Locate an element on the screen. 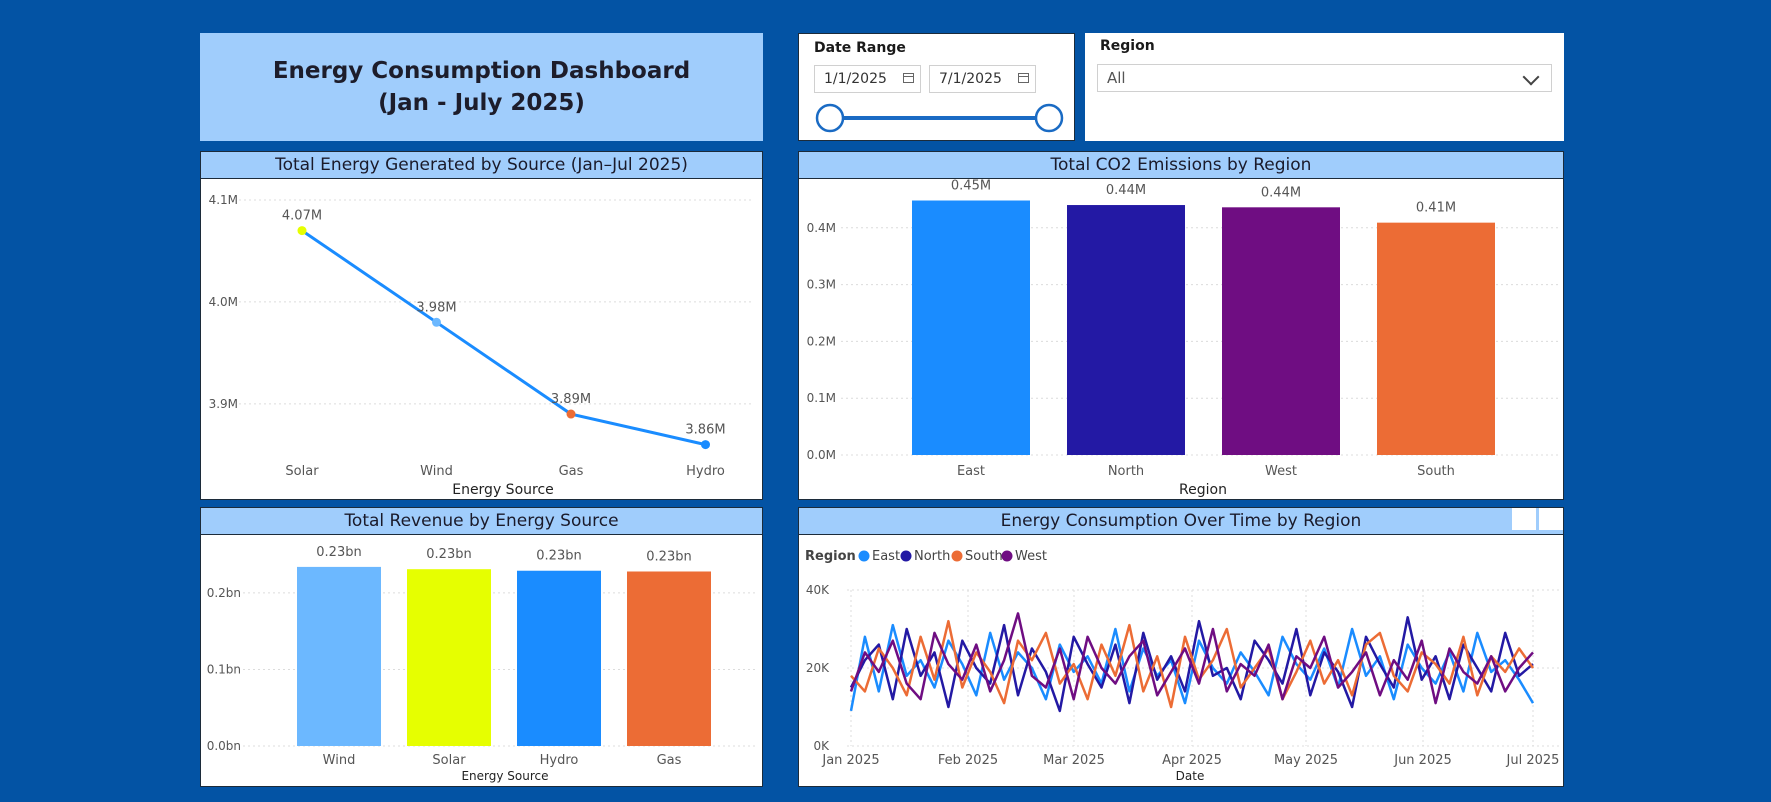 This screenshot has width=1771, height=802. x-axis-title: Region is located at coordinates (1203, 490).